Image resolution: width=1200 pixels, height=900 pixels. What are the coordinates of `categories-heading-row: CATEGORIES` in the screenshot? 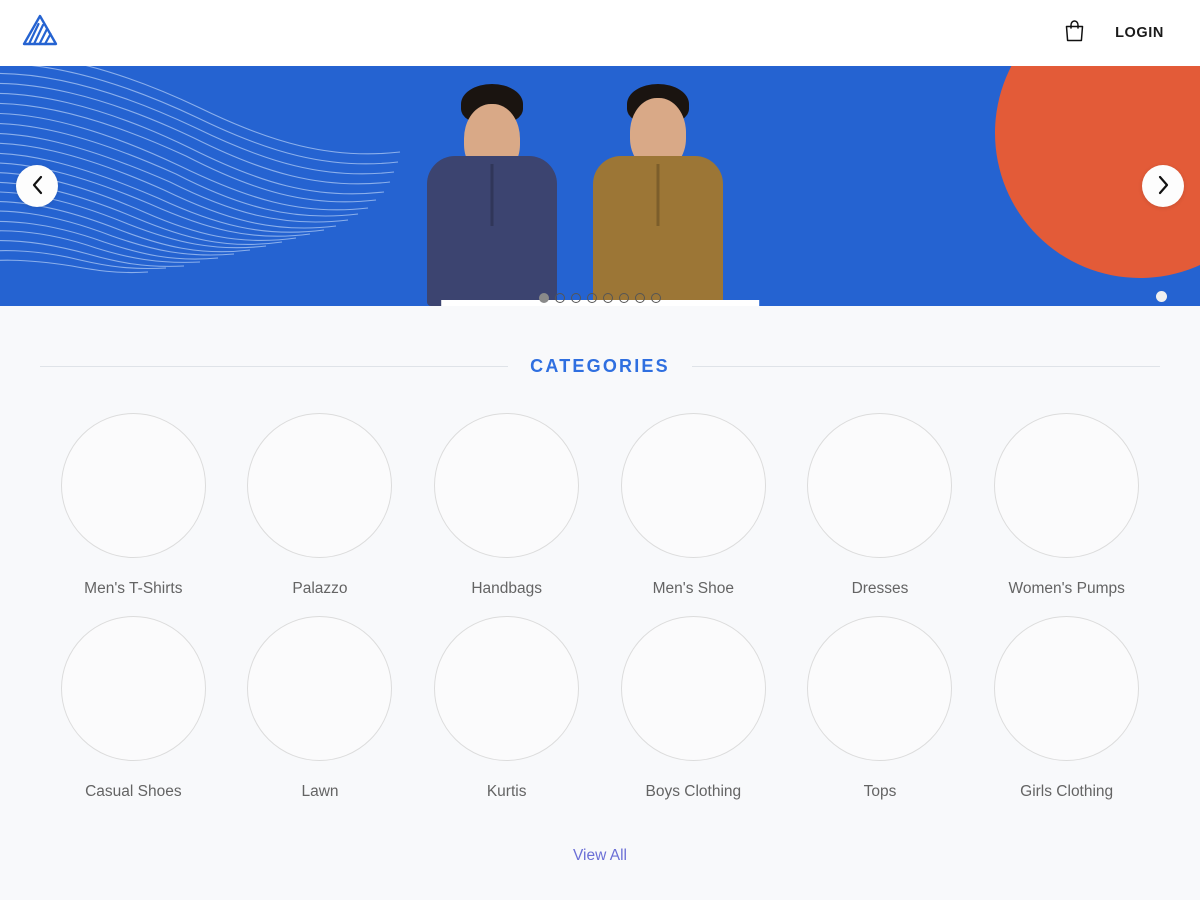 It's located at (600, 341).